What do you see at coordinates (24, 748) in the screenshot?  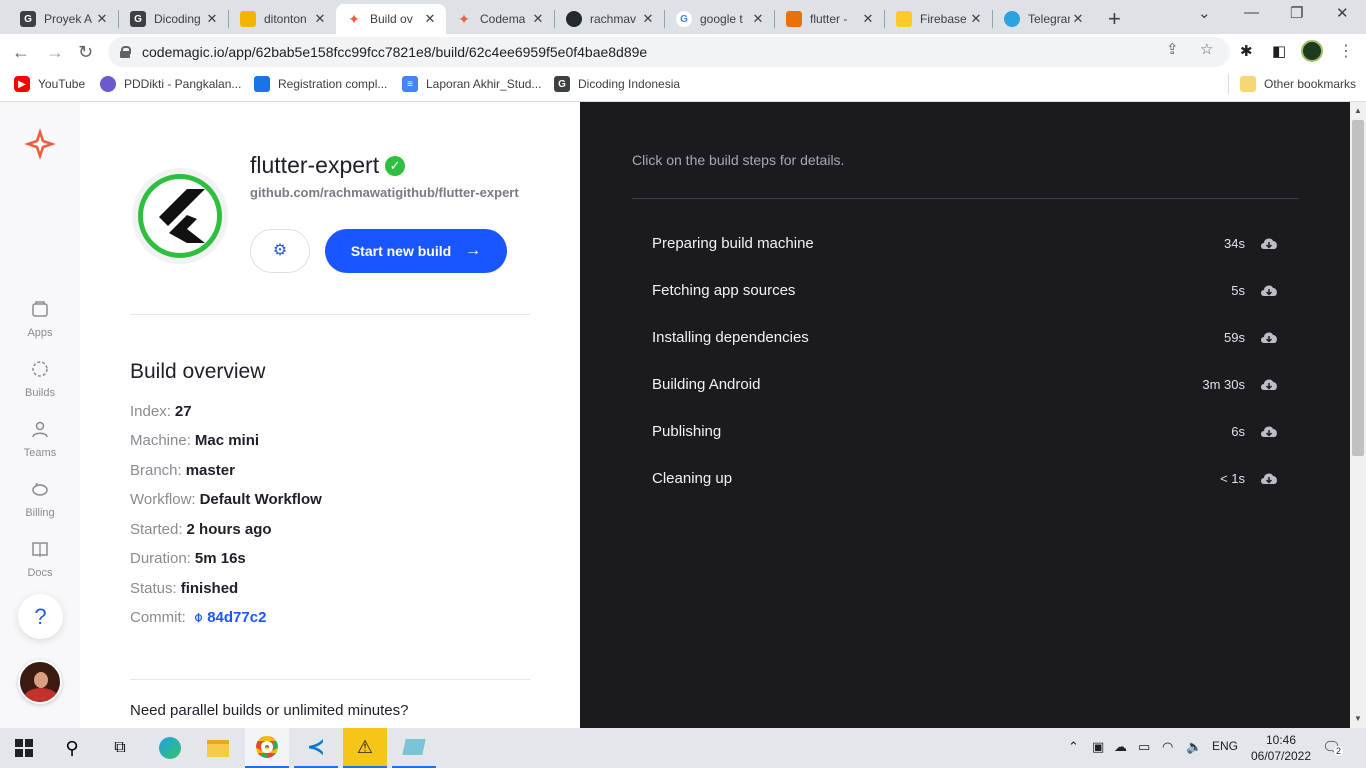 I see `start-button` at bounding box center [24, 748].